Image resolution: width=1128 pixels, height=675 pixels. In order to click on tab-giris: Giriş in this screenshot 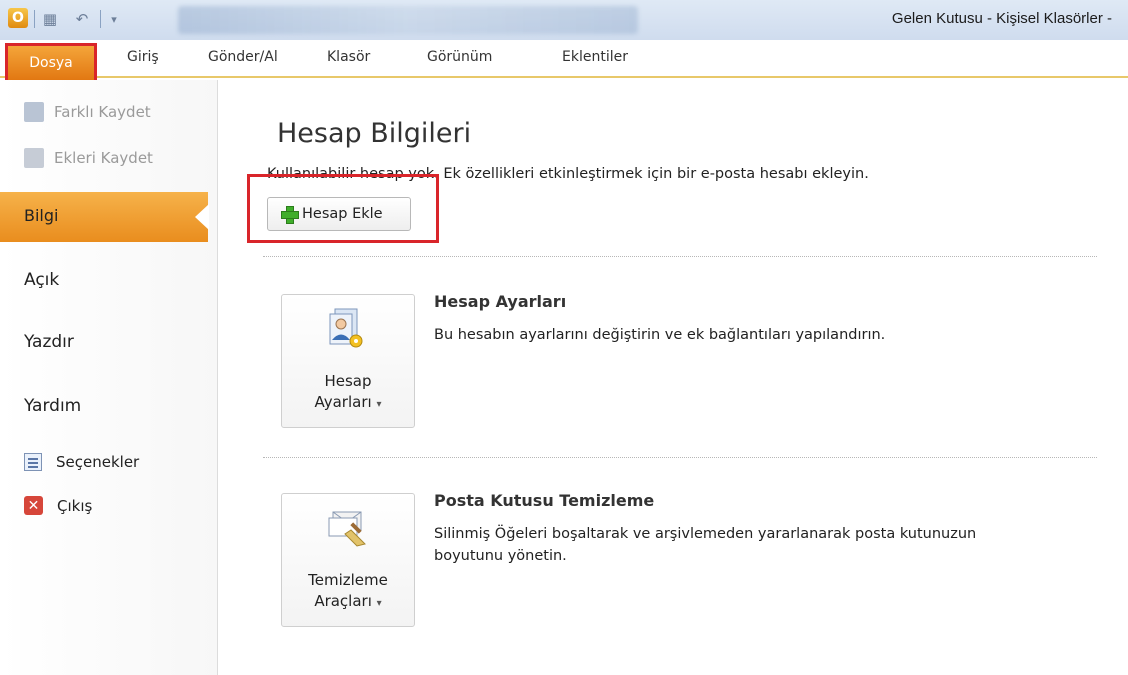, I will do `click(143, 57)`.